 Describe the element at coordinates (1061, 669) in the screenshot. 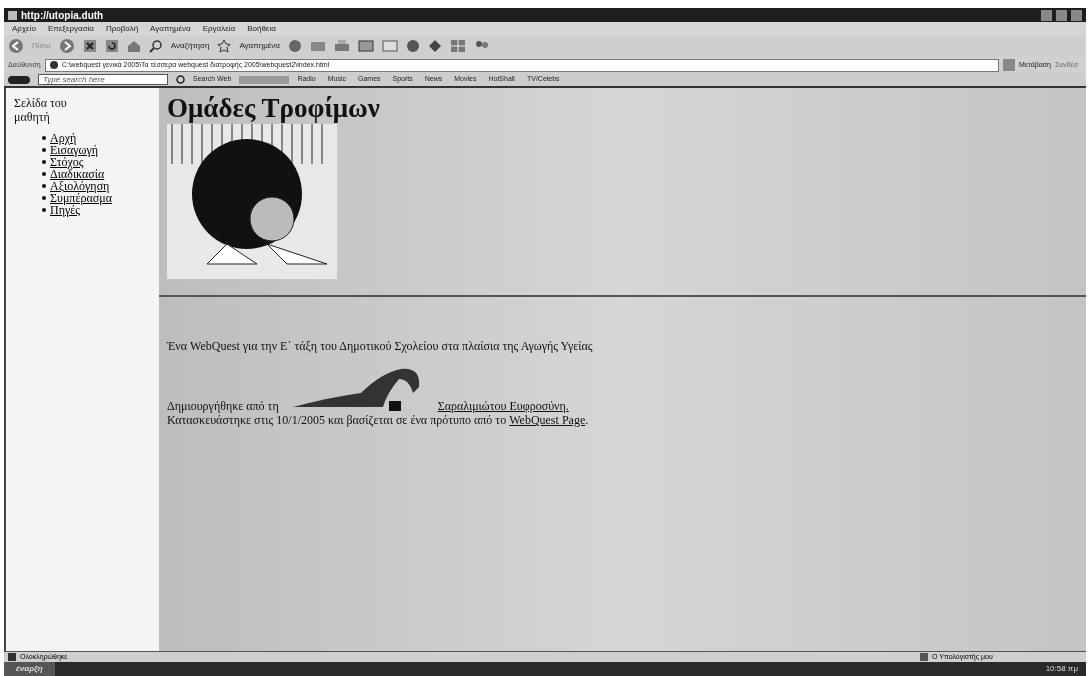

I see `clock: 10:58 πμ` at that location.